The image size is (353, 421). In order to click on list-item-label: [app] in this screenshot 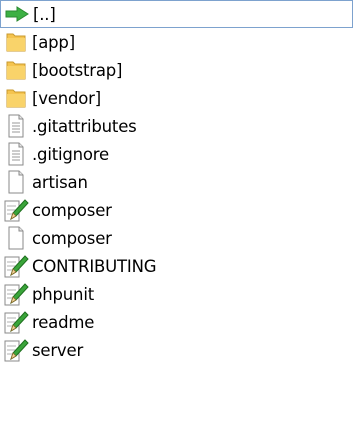, I will do `click(53, 42)`.